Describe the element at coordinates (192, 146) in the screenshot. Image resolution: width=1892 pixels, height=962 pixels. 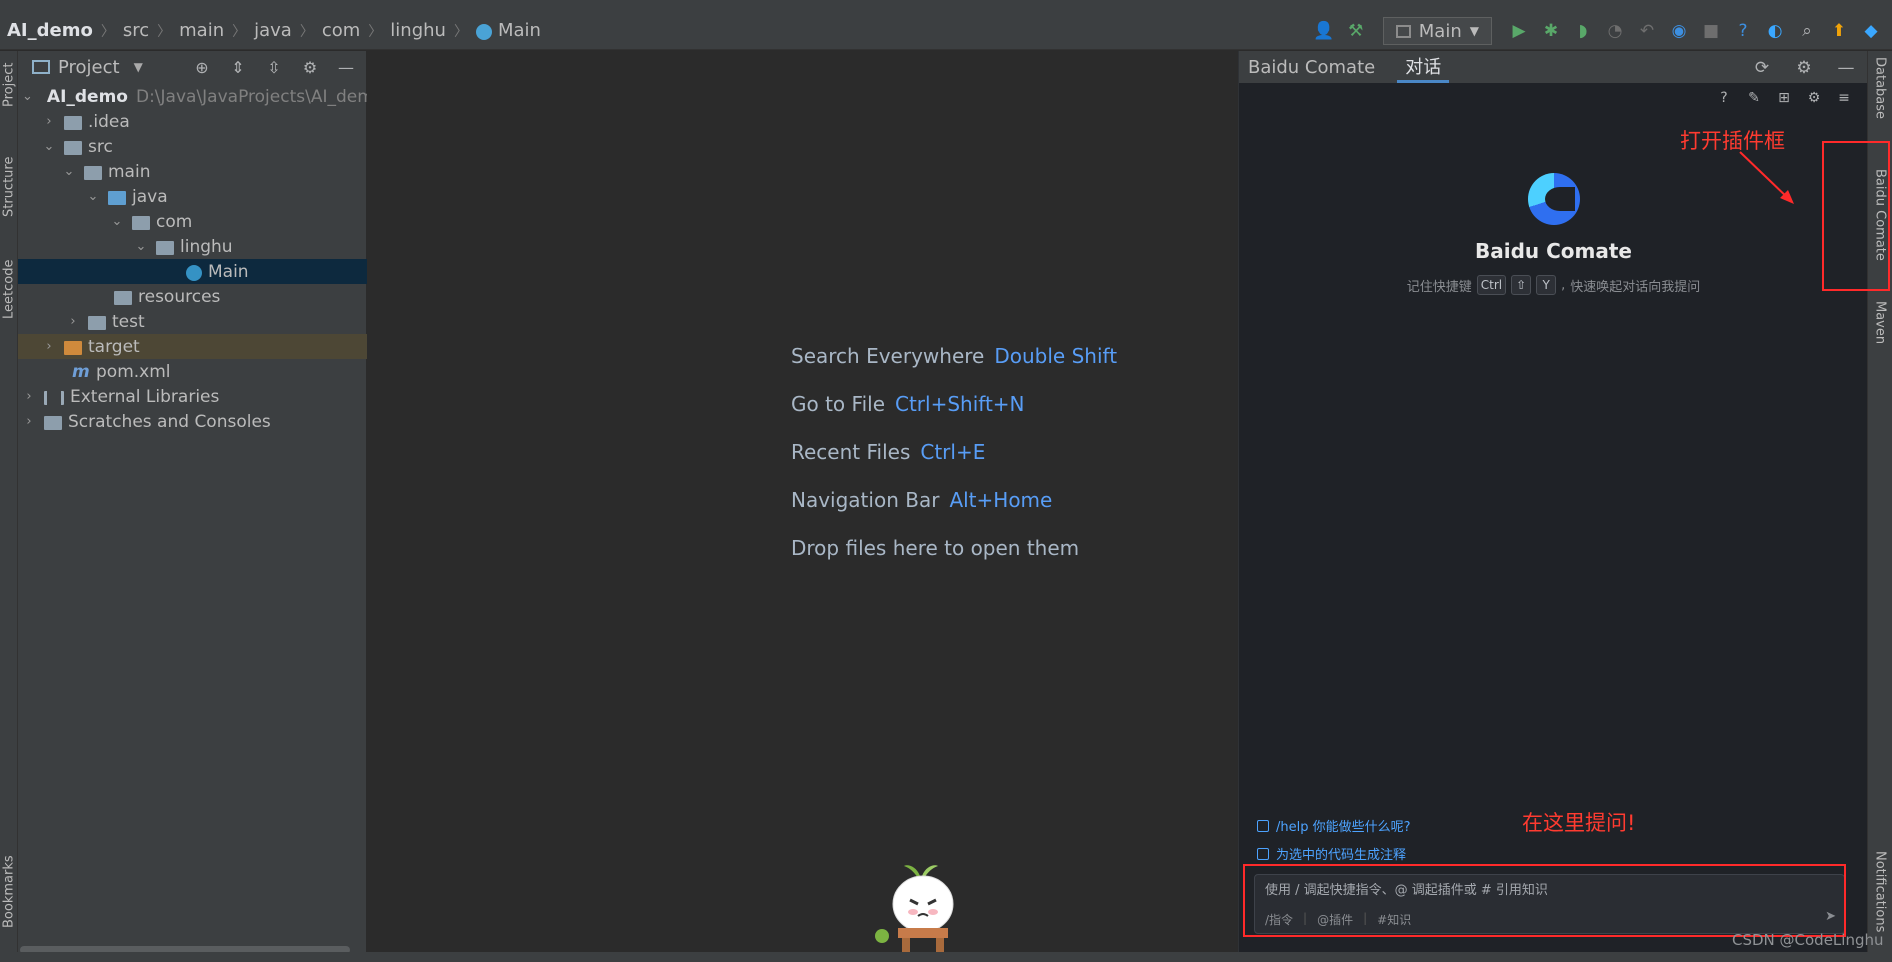
I see `tree-item-src: ⌄ src` at that location.